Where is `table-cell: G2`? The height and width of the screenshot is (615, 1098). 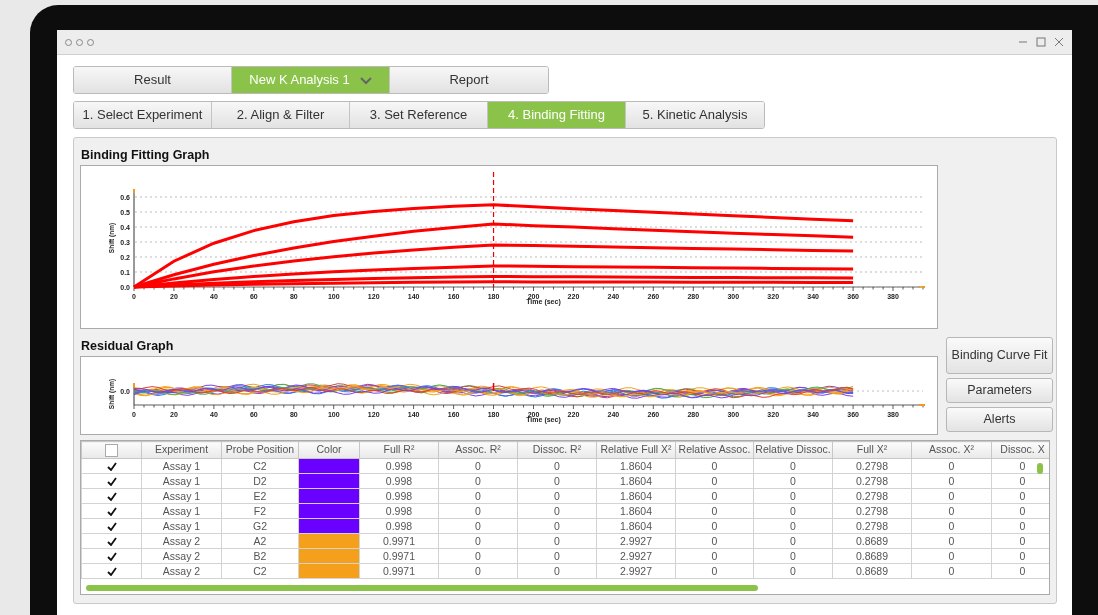
table-cell: G2 is located at coordinates (260, 526).